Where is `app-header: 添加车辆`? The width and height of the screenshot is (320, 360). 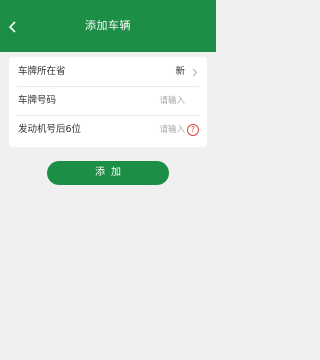 app-header: 添加车辆 is located at coordinates (108, 26).